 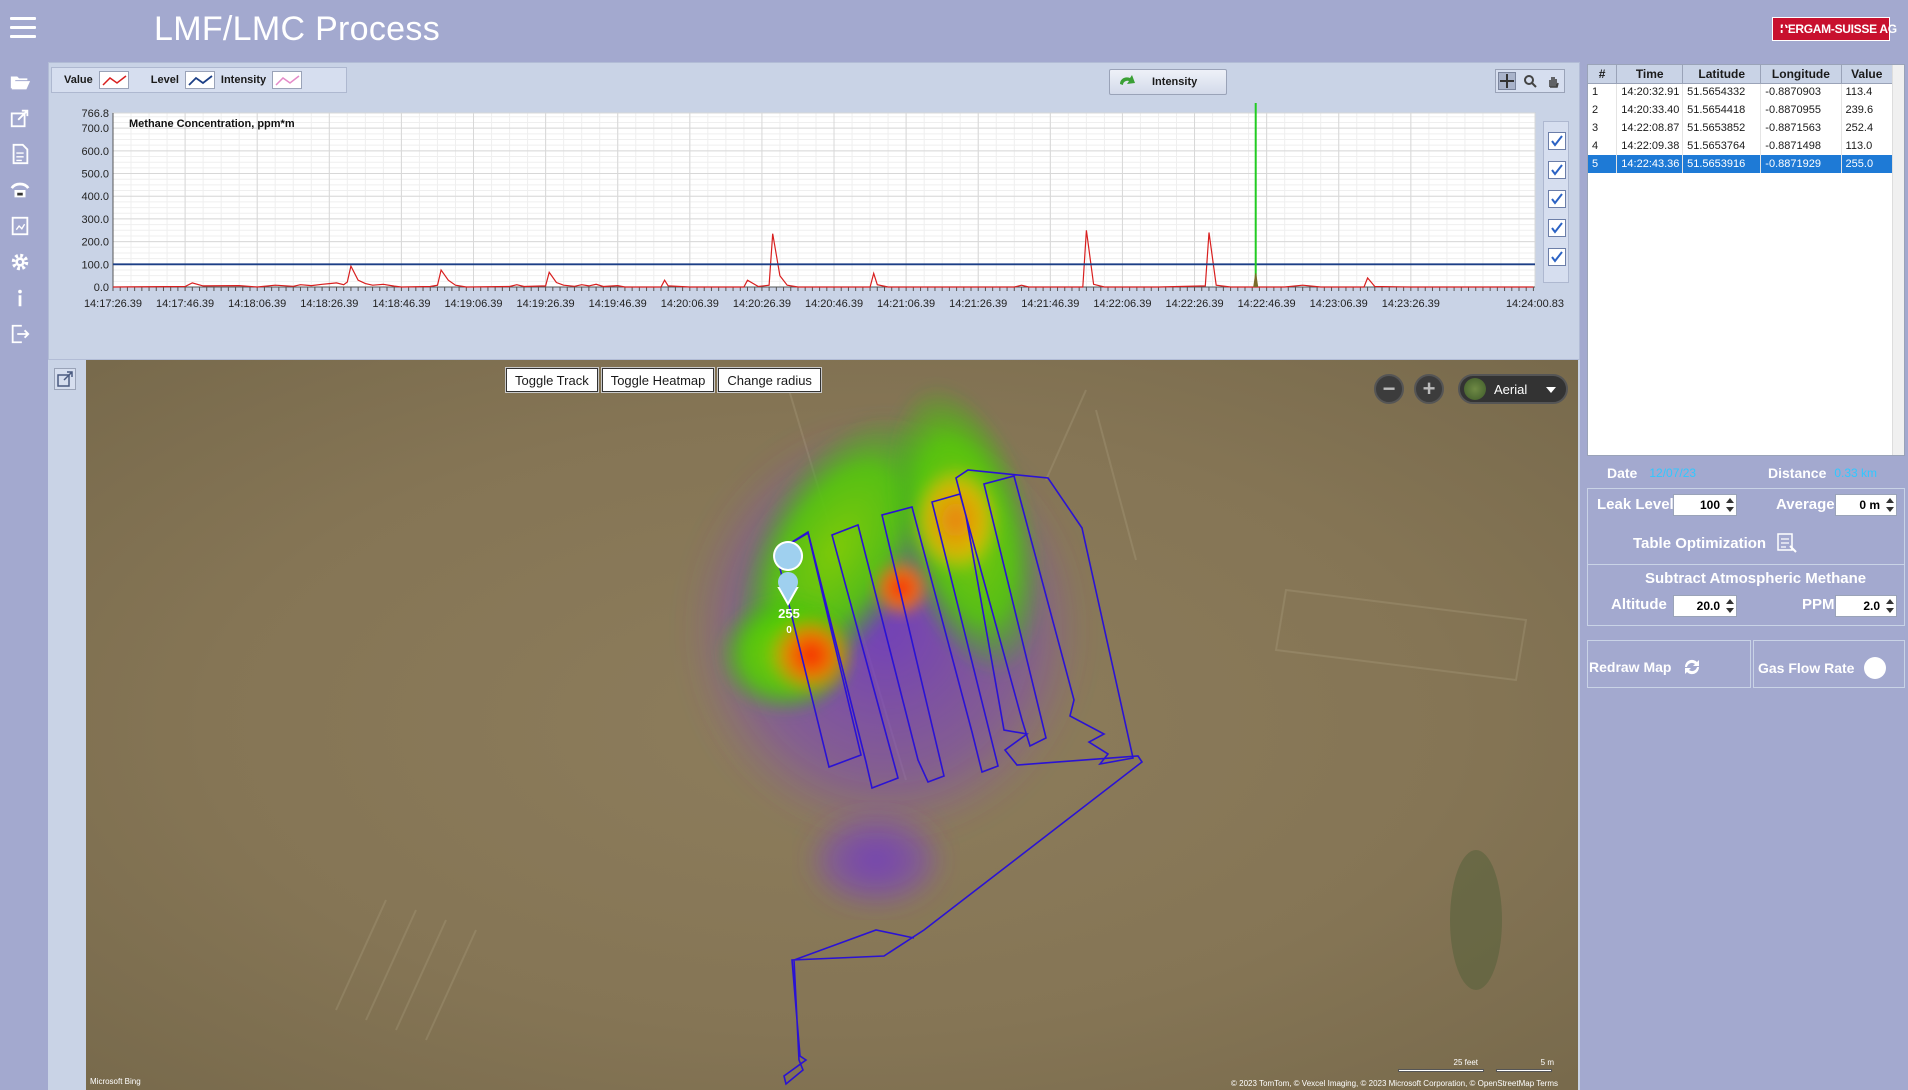 I want to click on table-cell: 3, so click(x=1603, y=128).